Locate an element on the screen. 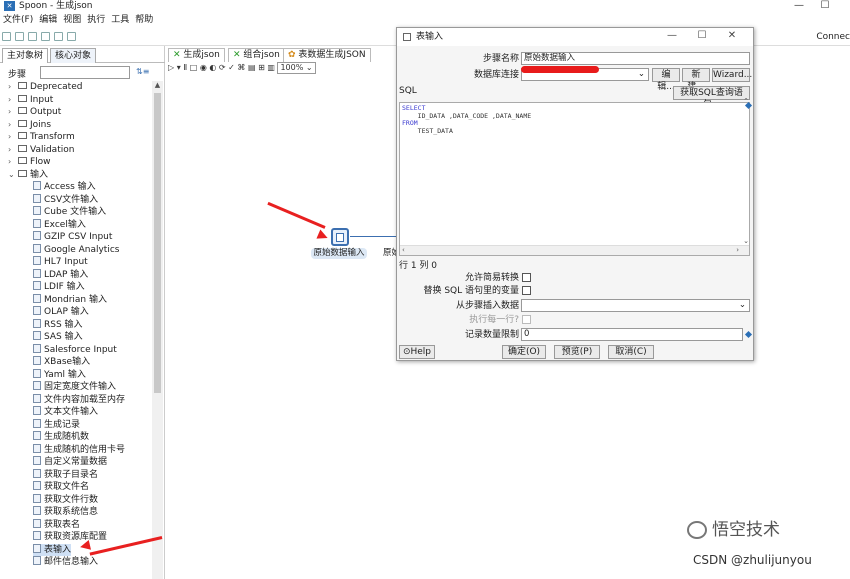  ok-button: 确定(O) is located at coordinates (524, 352).